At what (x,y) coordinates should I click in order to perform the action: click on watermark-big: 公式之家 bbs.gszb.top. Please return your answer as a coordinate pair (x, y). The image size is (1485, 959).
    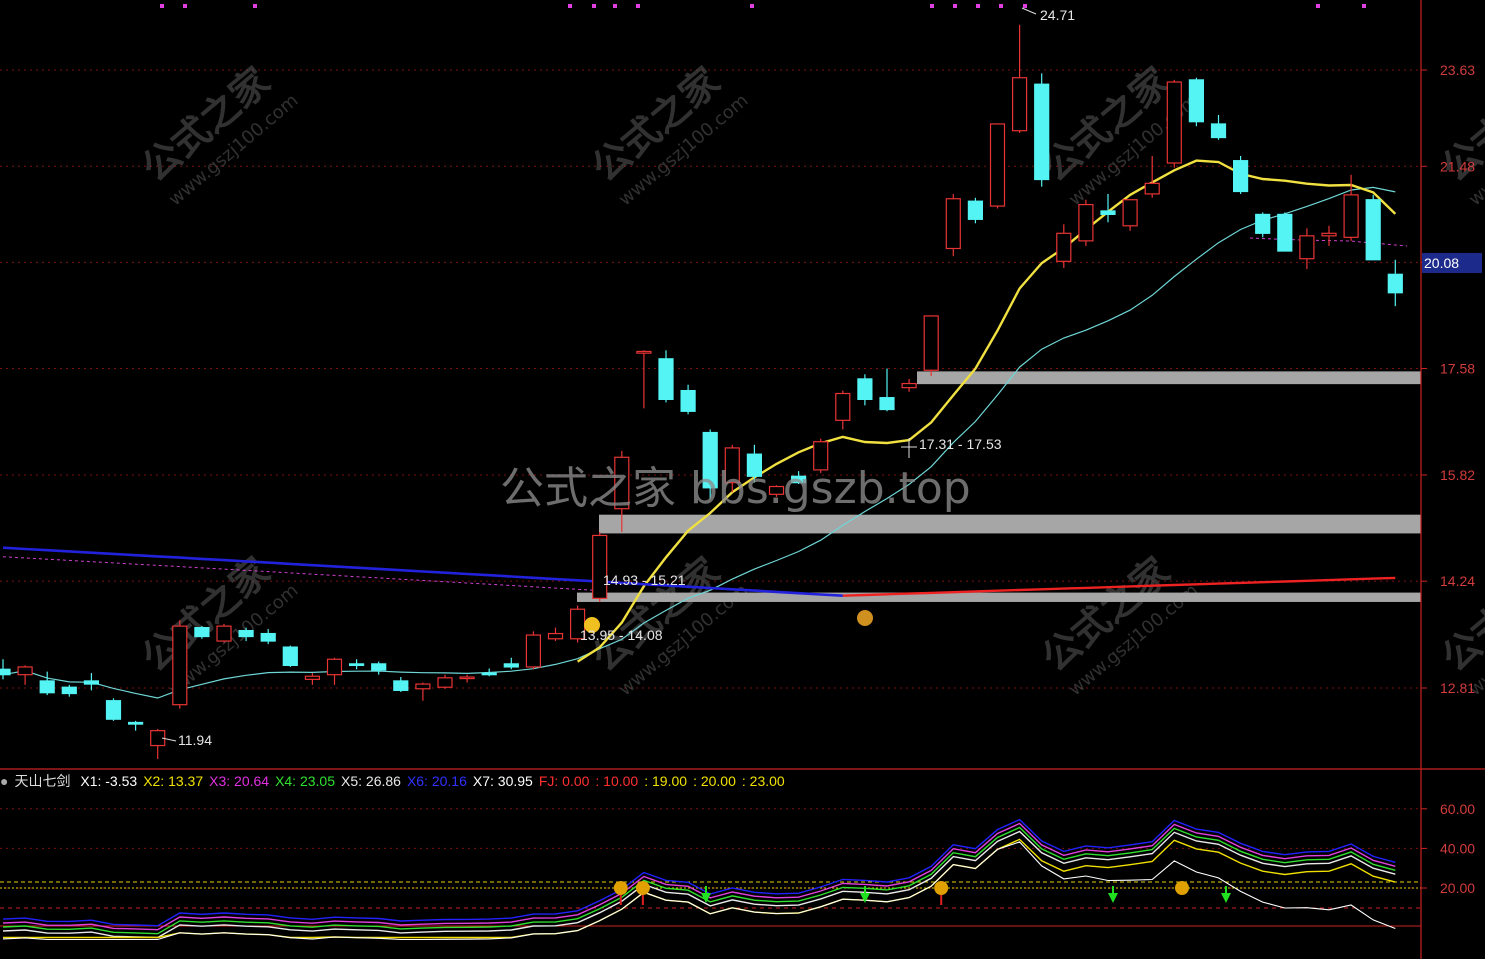
    Looking at the image, I should click on (735, 488).